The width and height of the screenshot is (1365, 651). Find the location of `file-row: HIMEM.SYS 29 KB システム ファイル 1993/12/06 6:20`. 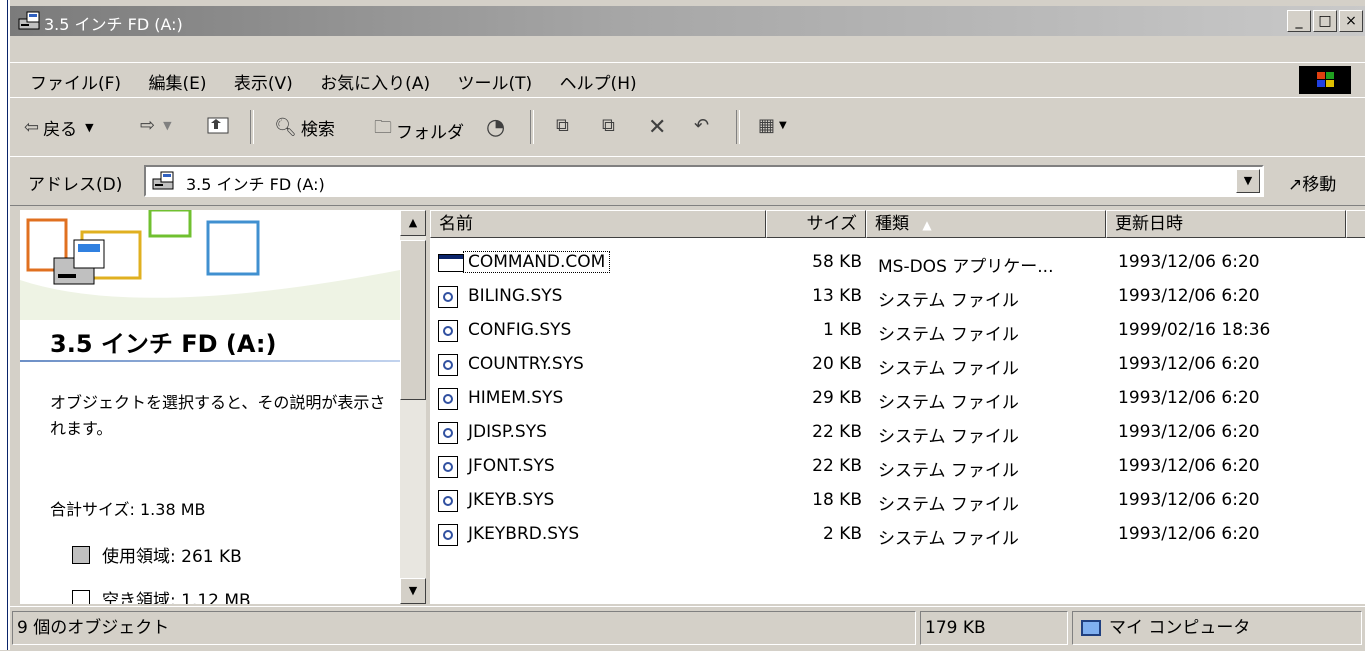

file-row: HIMEM.SYS 29 KB システム ファイル 1993/12/06 6:20 is located at coordinates (897, 399).